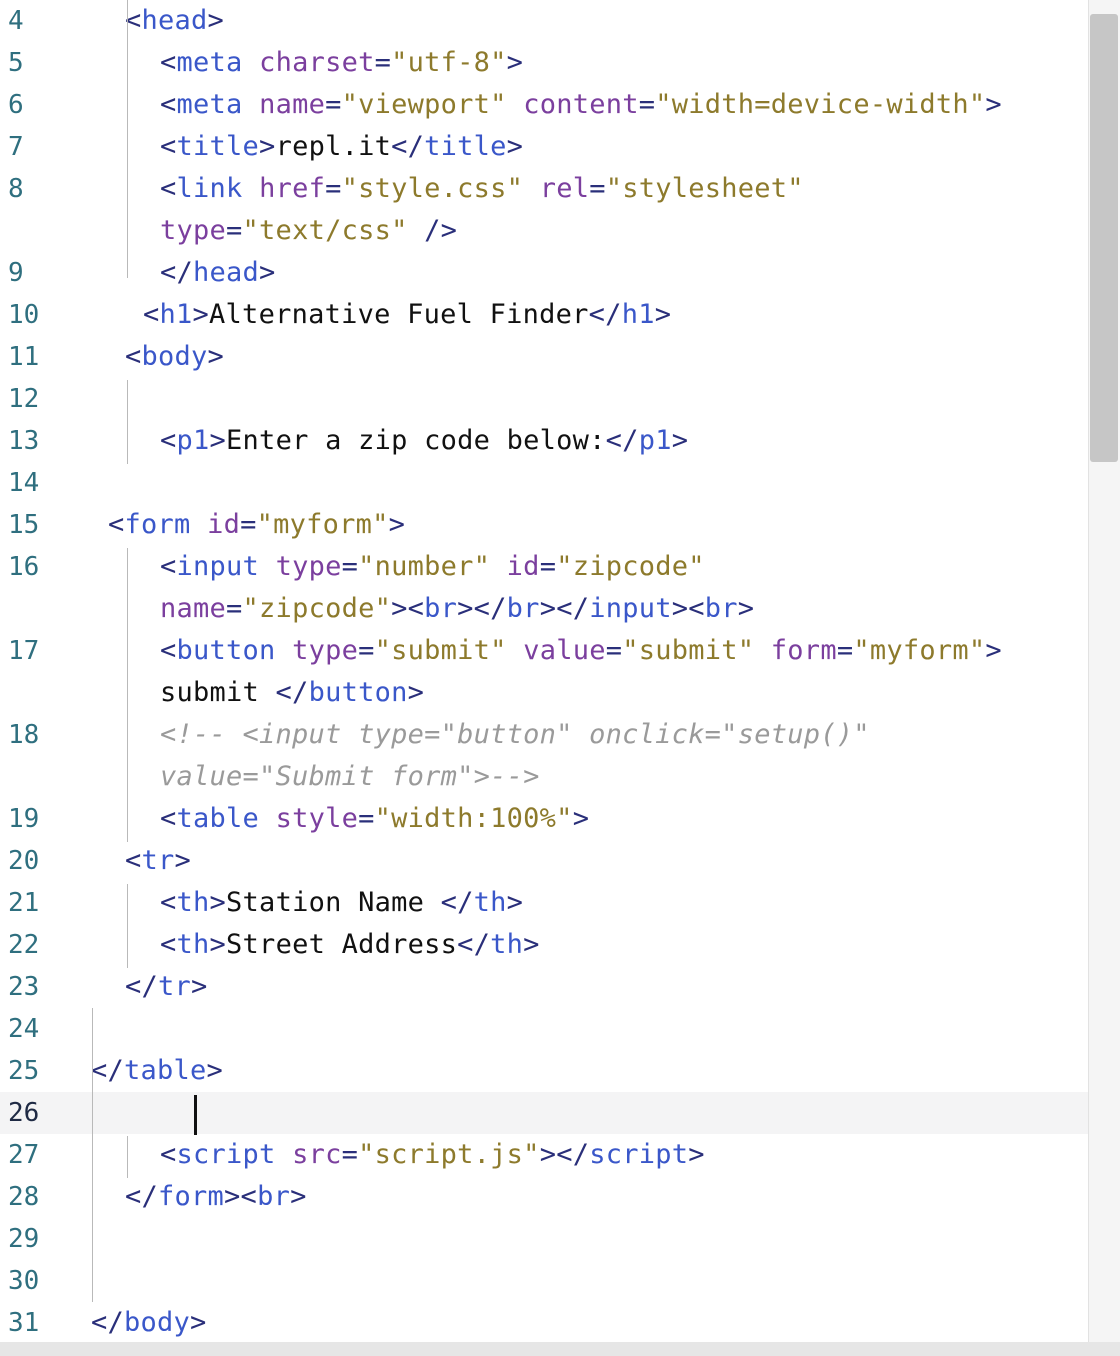 The width and height of the screenshot is (1120, 1356). I want to click on code-token: input, so click(630, 608).